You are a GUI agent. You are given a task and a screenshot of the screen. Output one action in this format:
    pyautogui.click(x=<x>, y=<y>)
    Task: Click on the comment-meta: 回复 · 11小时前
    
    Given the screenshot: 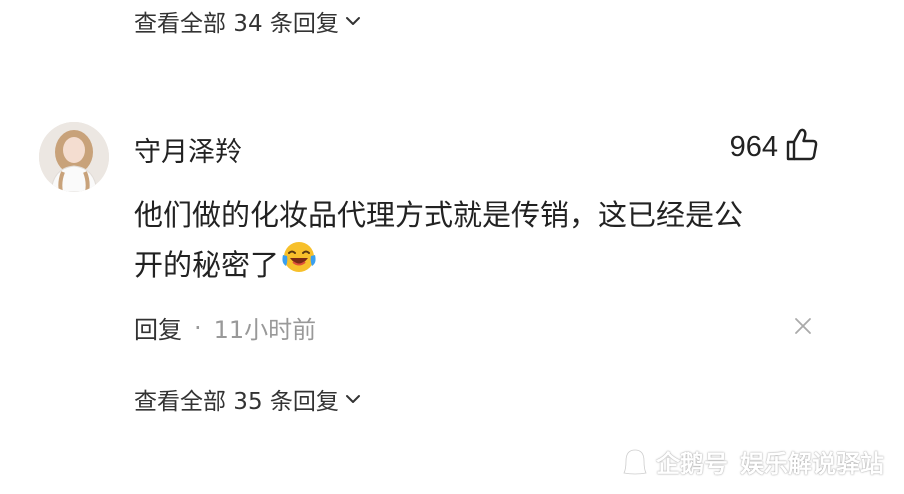 What is the action you would take?
    pyautogui.click(x=225, y=327)
    